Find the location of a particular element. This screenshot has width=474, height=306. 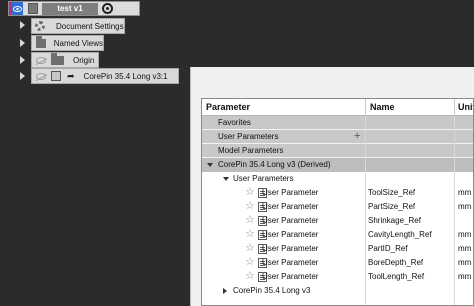

subgroup-row-user-parameters: User Parameters is located at coordinates (337, 179).